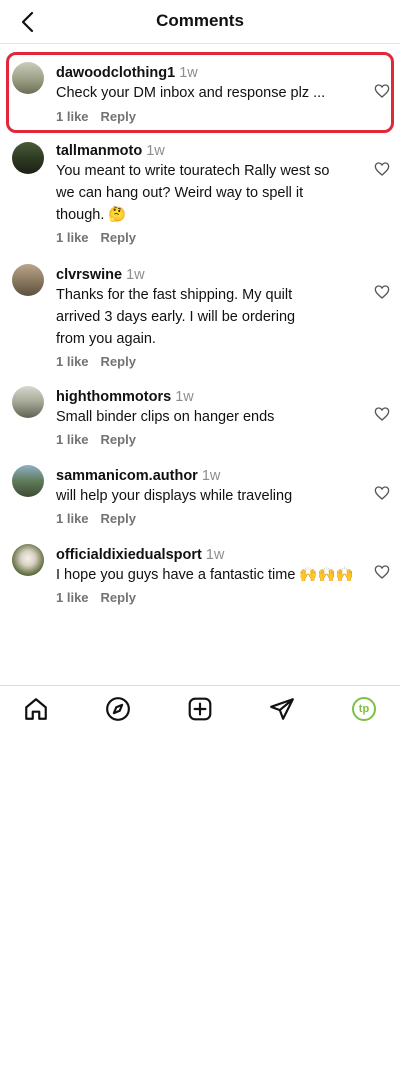  I want to click on home-icon, so click(36, 709).